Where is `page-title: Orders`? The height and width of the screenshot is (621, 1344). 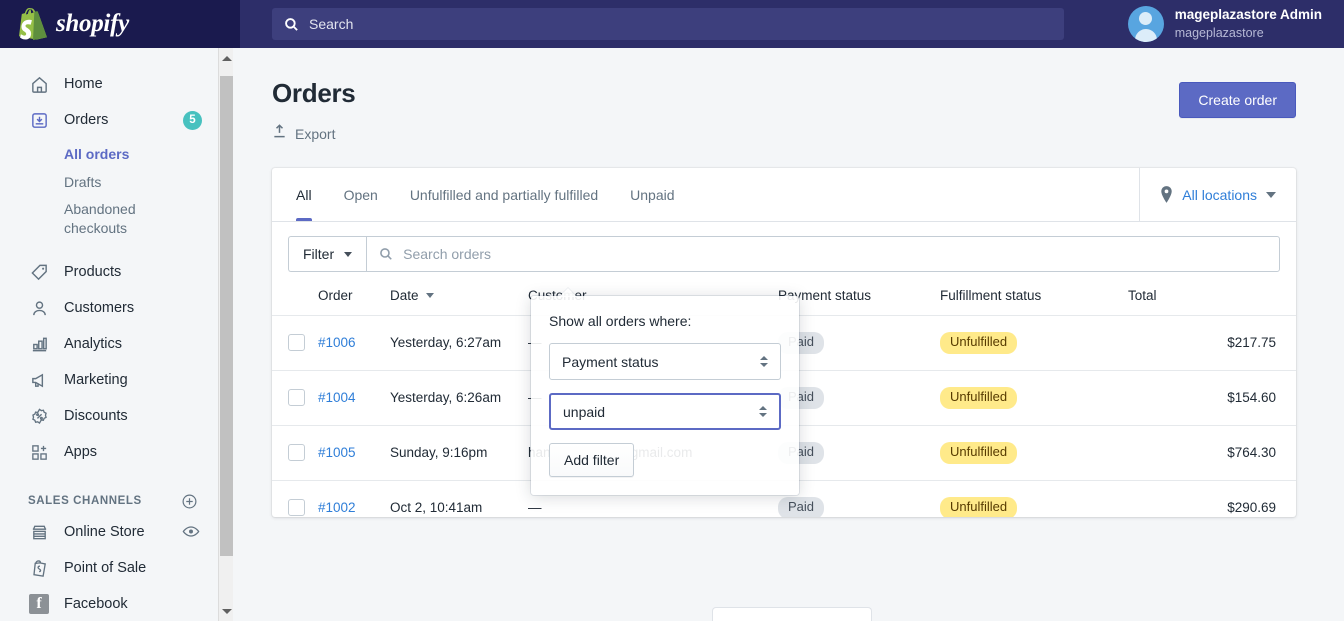
page-title: Orders is located at coordinates (314, 93).